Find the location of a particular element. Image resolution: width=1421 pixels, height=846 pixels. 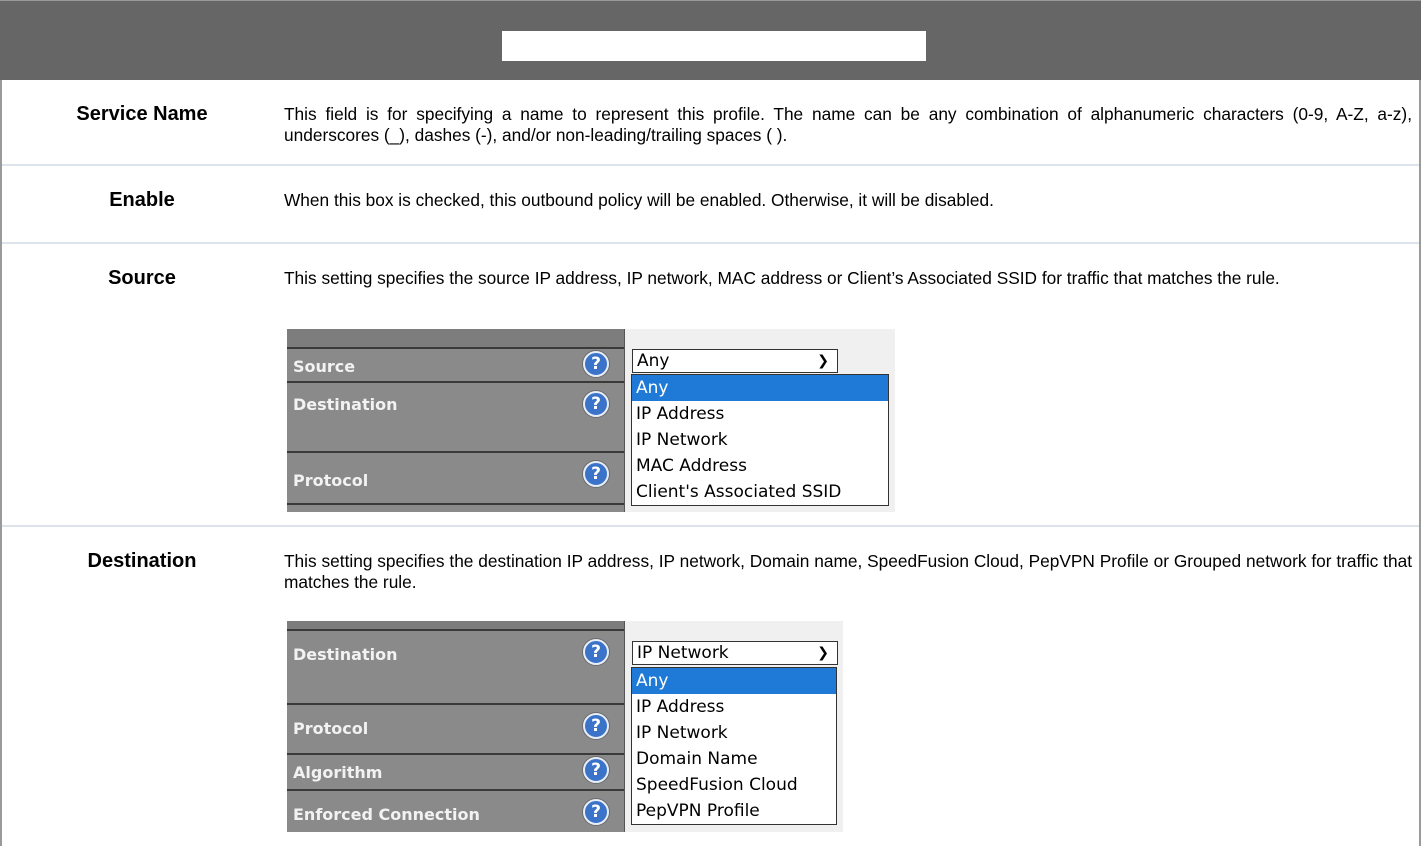

field-row-source: Source is located at coordinates (455, 364).